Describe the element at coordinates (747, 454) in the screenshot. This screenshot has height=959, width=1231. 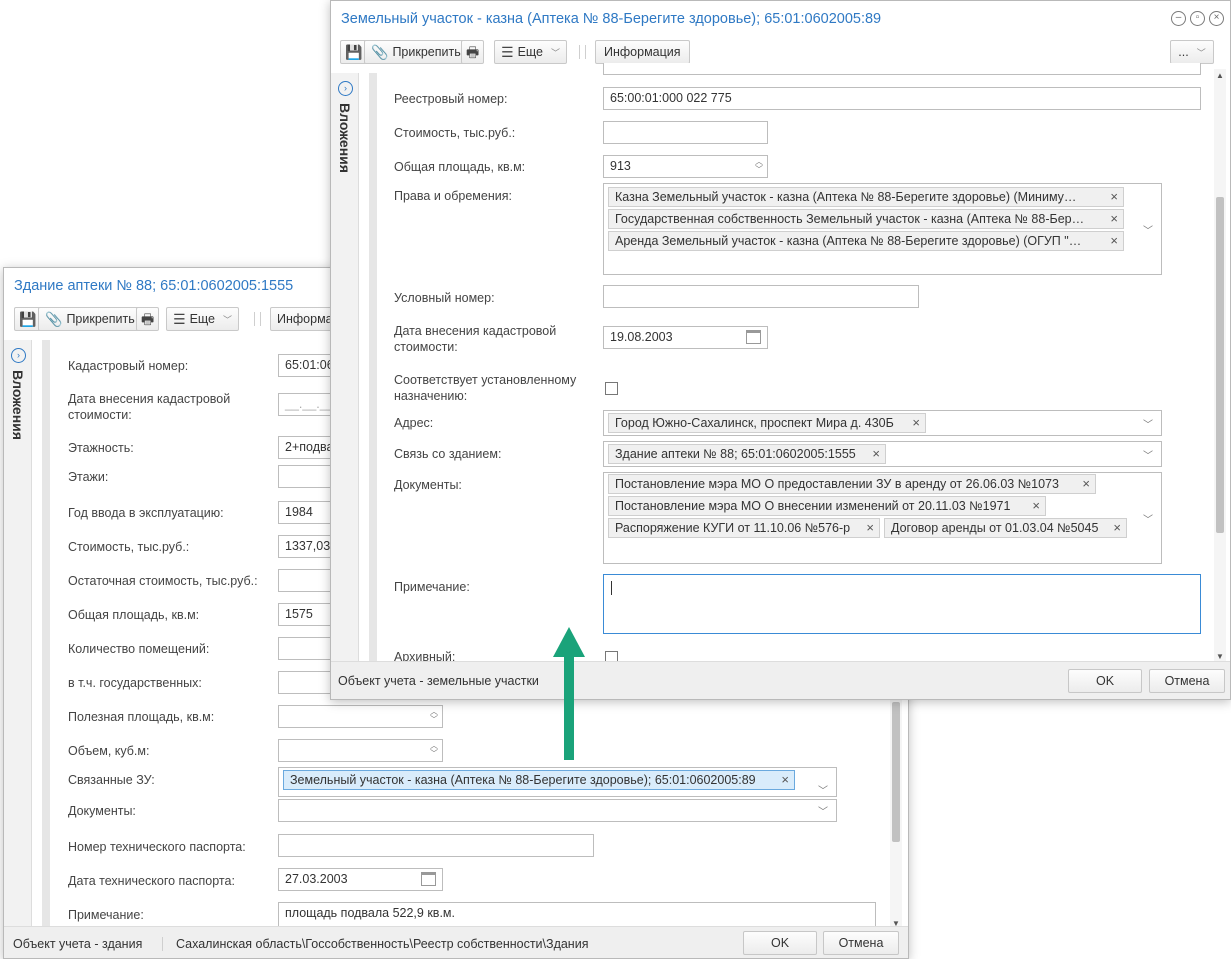
I see `building-link-tag: Здание аптеки № 88; 65:01:0602005:1555 ×` at that location.